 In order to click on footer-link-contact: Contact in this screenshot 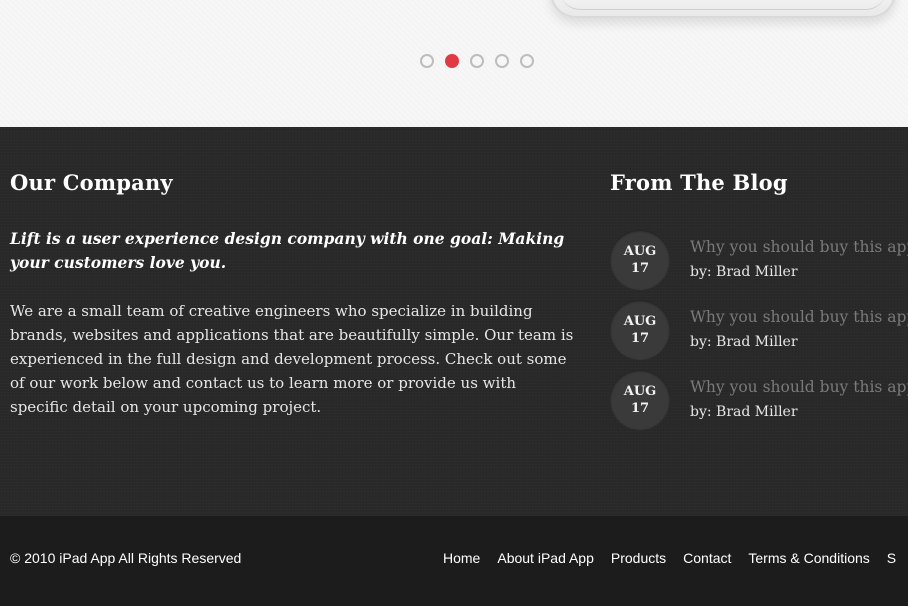, I will do `click(707, 558)`.